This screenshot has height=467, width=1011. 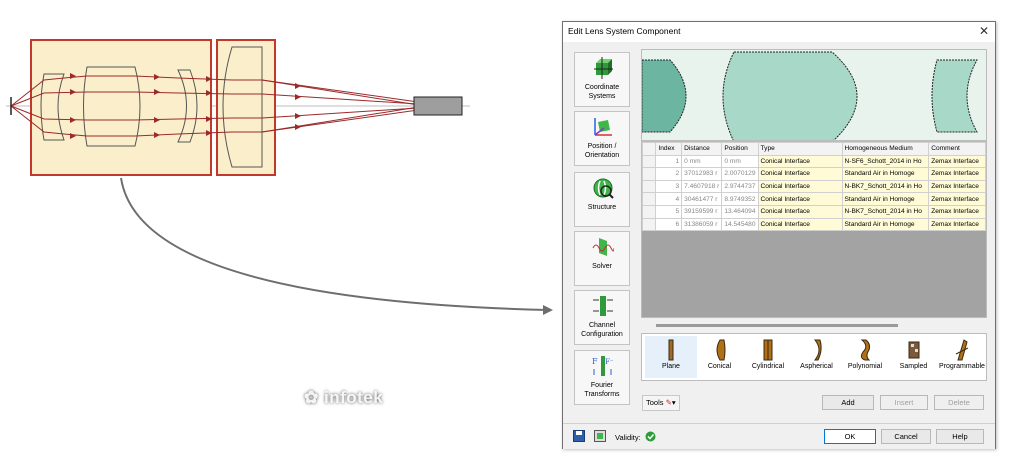 What do you see at coordinates (865, 357) in the screenshot?
I see `palette-item-polynomial: Polynomial` at bounding box center [865, 357].